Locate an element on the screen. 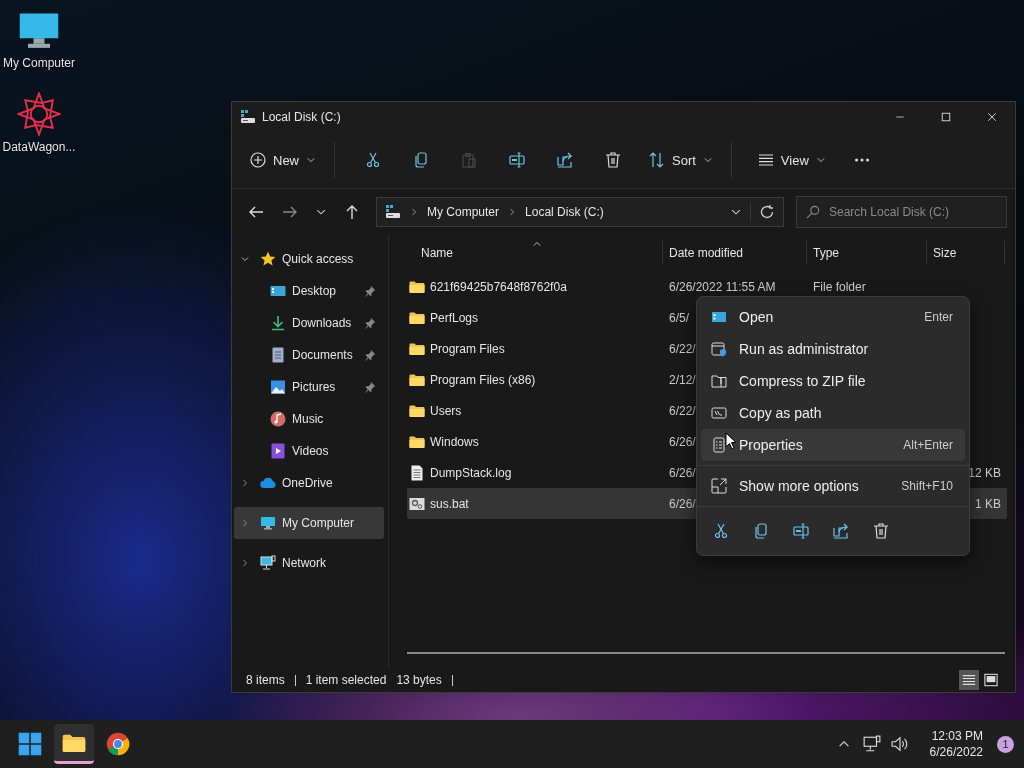 Image resolution: width=1024 pixels, height=768 pixels. file-name: Windows is located at coordinates (454, 441).